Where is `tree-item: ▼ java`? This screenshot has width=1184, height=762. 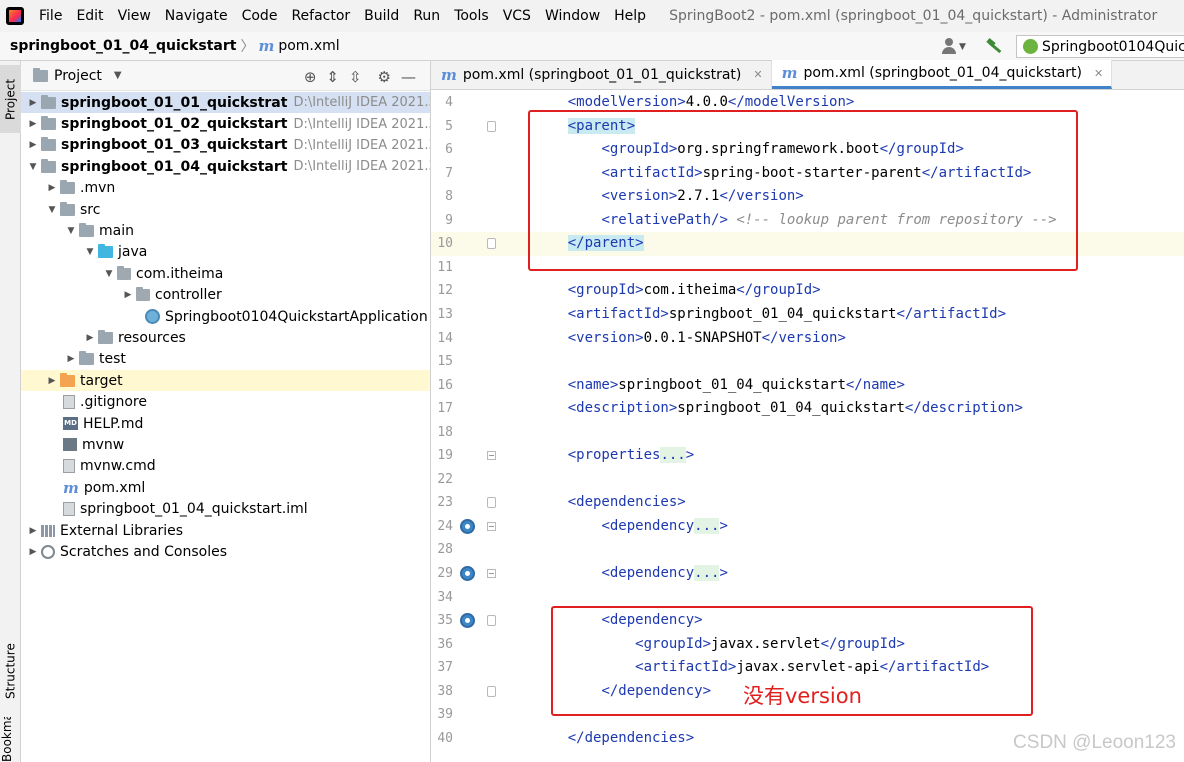
tree-item: ▼ java is located at coordinates (225, 252).